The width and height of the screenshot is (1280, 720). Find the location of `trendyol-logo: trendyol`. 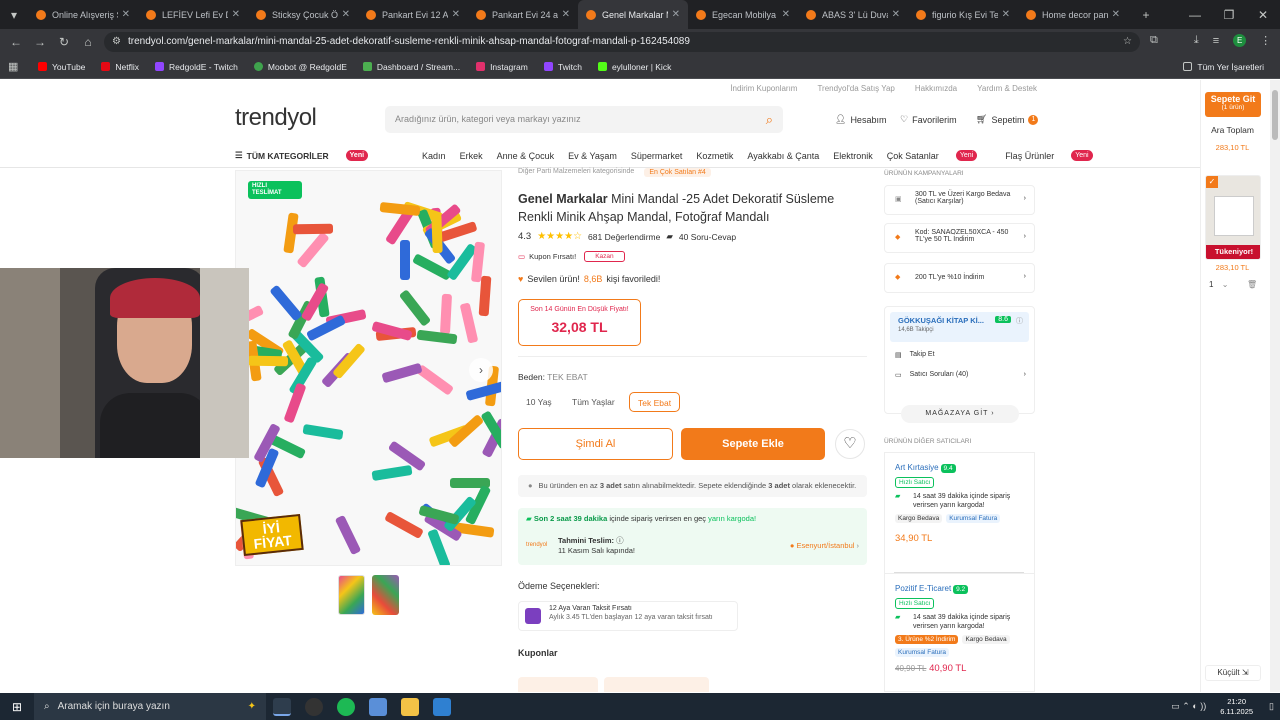

trendyol-logo: trendyol is located at coordinates (276, 118).